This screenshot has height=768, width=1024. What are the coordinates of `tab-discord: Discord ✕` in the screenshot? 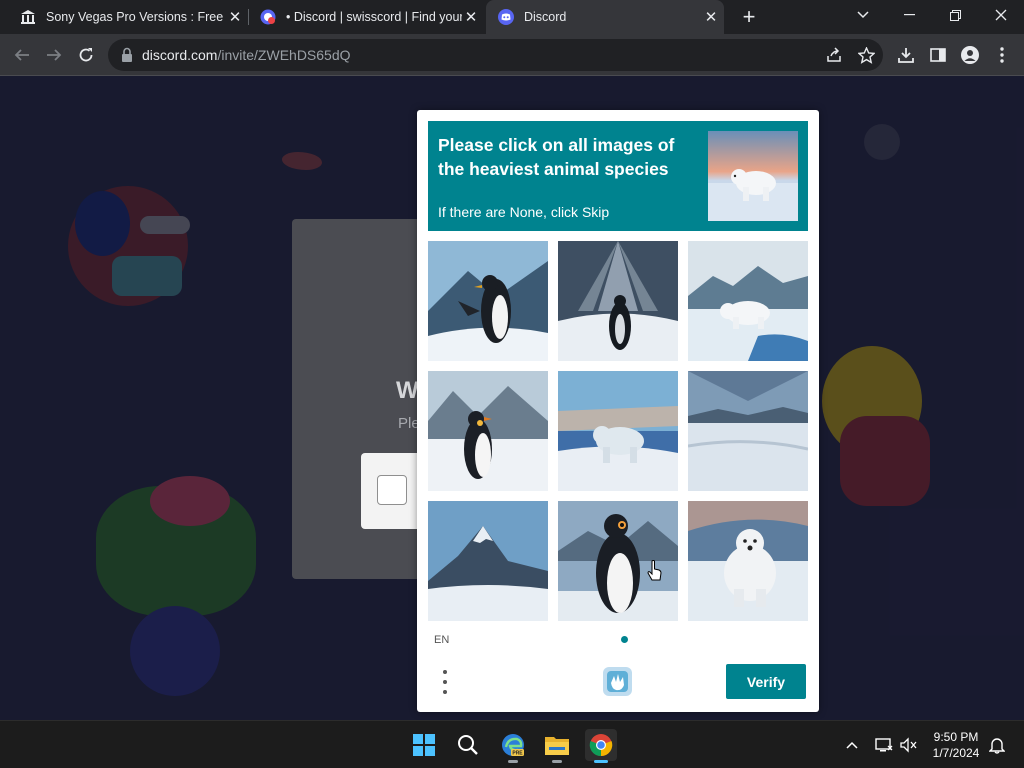 It's located at (605, 17).